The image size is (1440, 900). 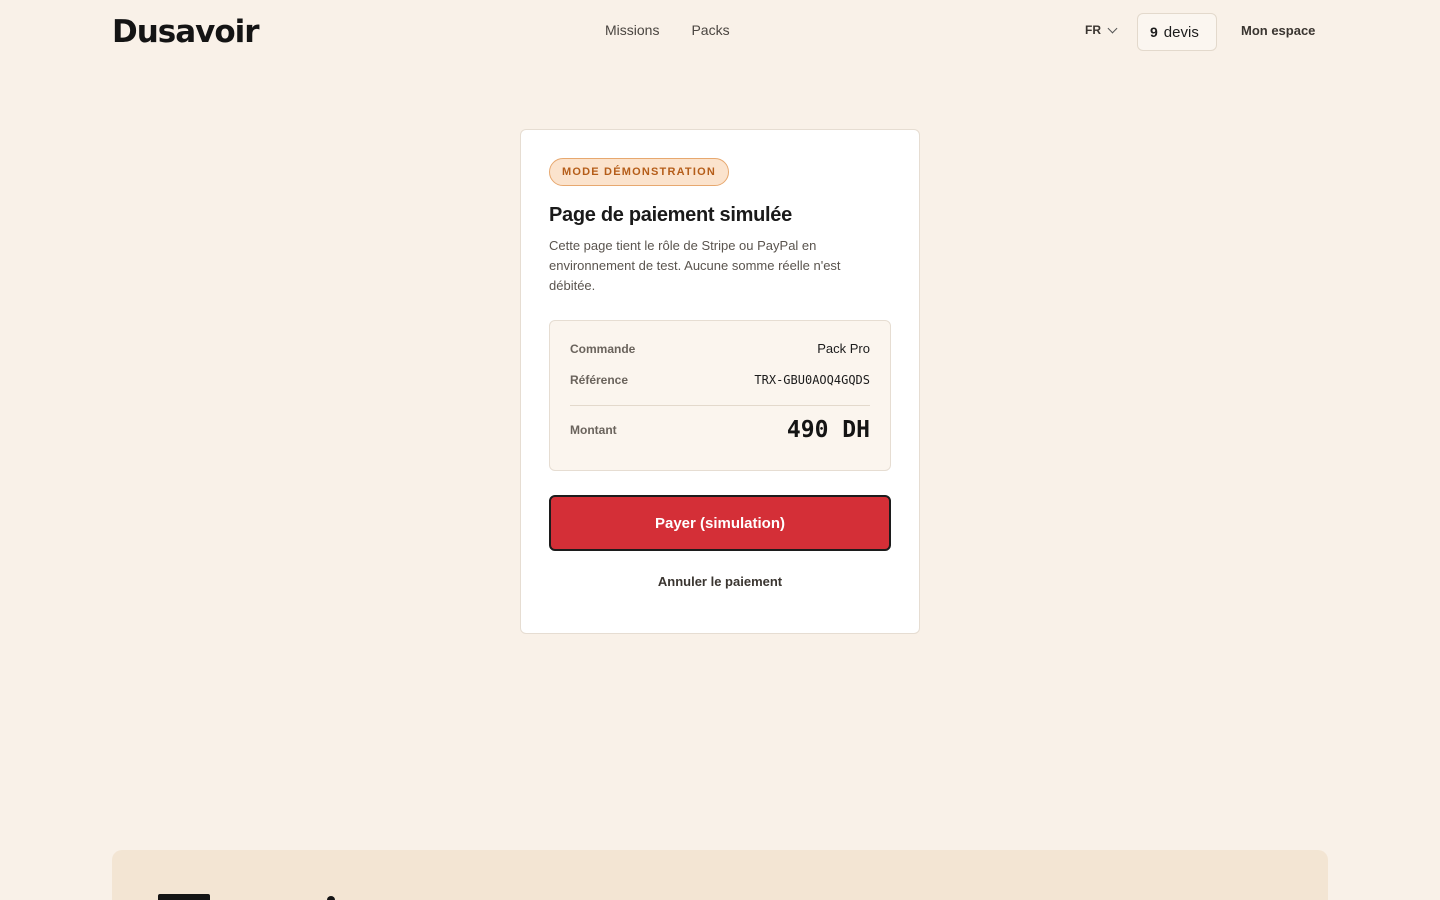 What do you see at coordinates (599, 380) in the screenshot?
I see `reference-label: Référence` at bounding box center [599, 380].